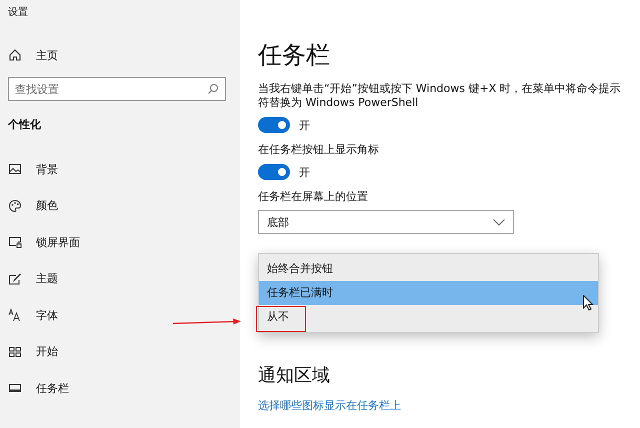 This screenshot has height=428, width=640. Describe the element at coordinates (15, 315) in the screenshot. I see `font-icon` at that location.